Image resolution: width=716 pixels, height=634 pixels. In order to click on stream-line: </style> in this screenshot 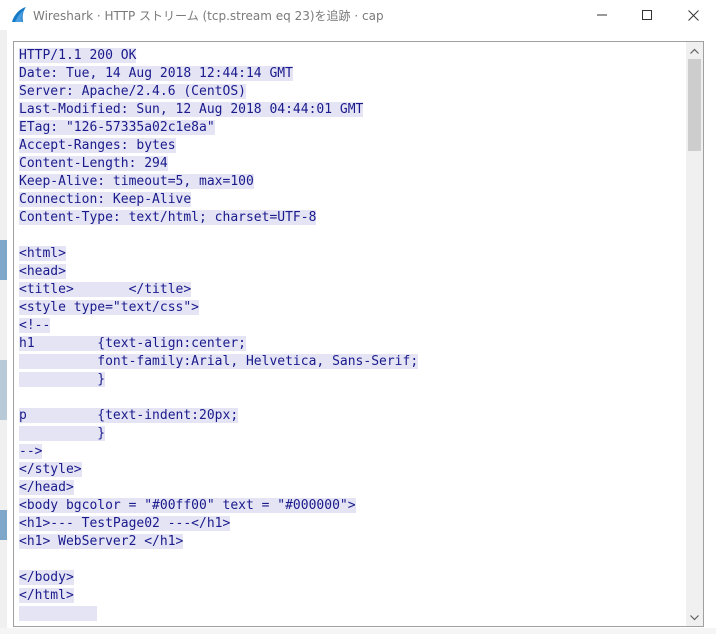, I will do `click(218, 470)`.